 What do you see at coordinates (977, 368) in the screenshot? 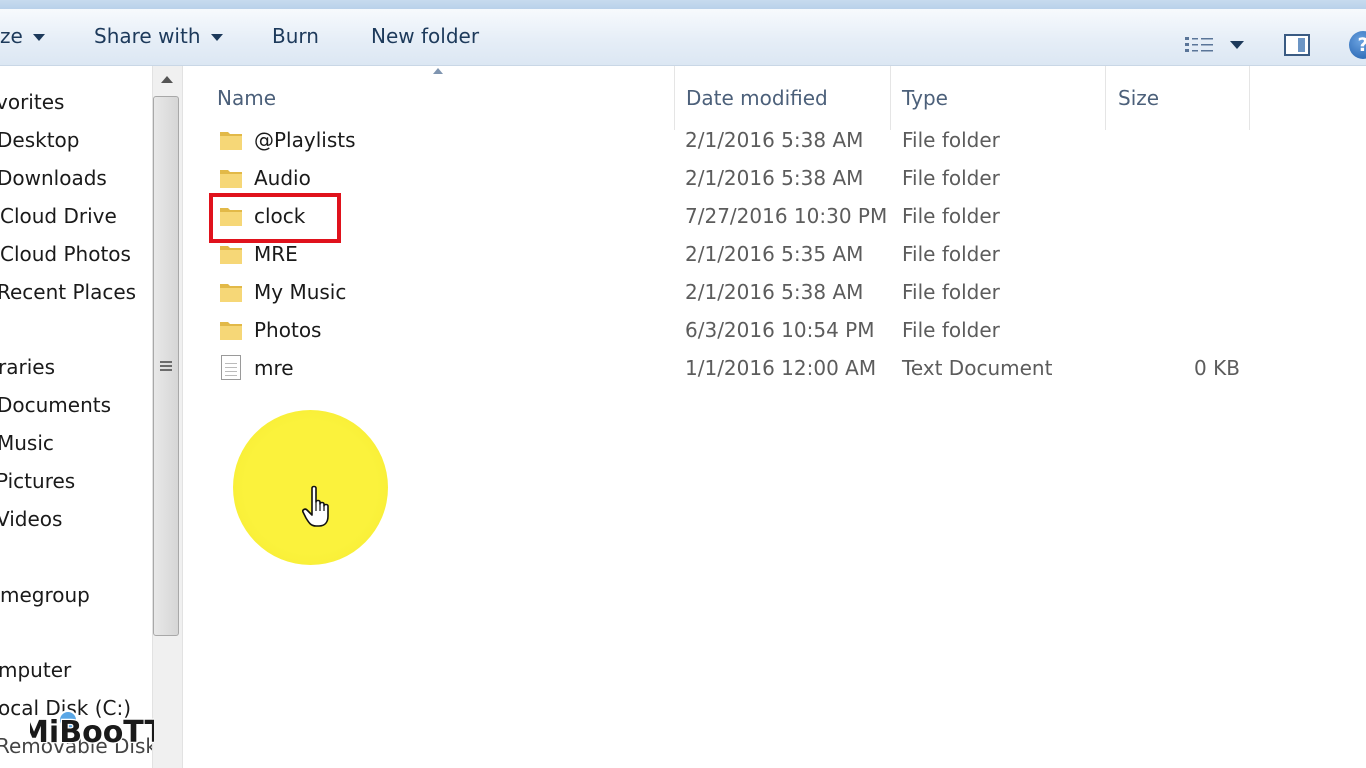
I see `file-type: Text Document` at bounding box center [977, 368].